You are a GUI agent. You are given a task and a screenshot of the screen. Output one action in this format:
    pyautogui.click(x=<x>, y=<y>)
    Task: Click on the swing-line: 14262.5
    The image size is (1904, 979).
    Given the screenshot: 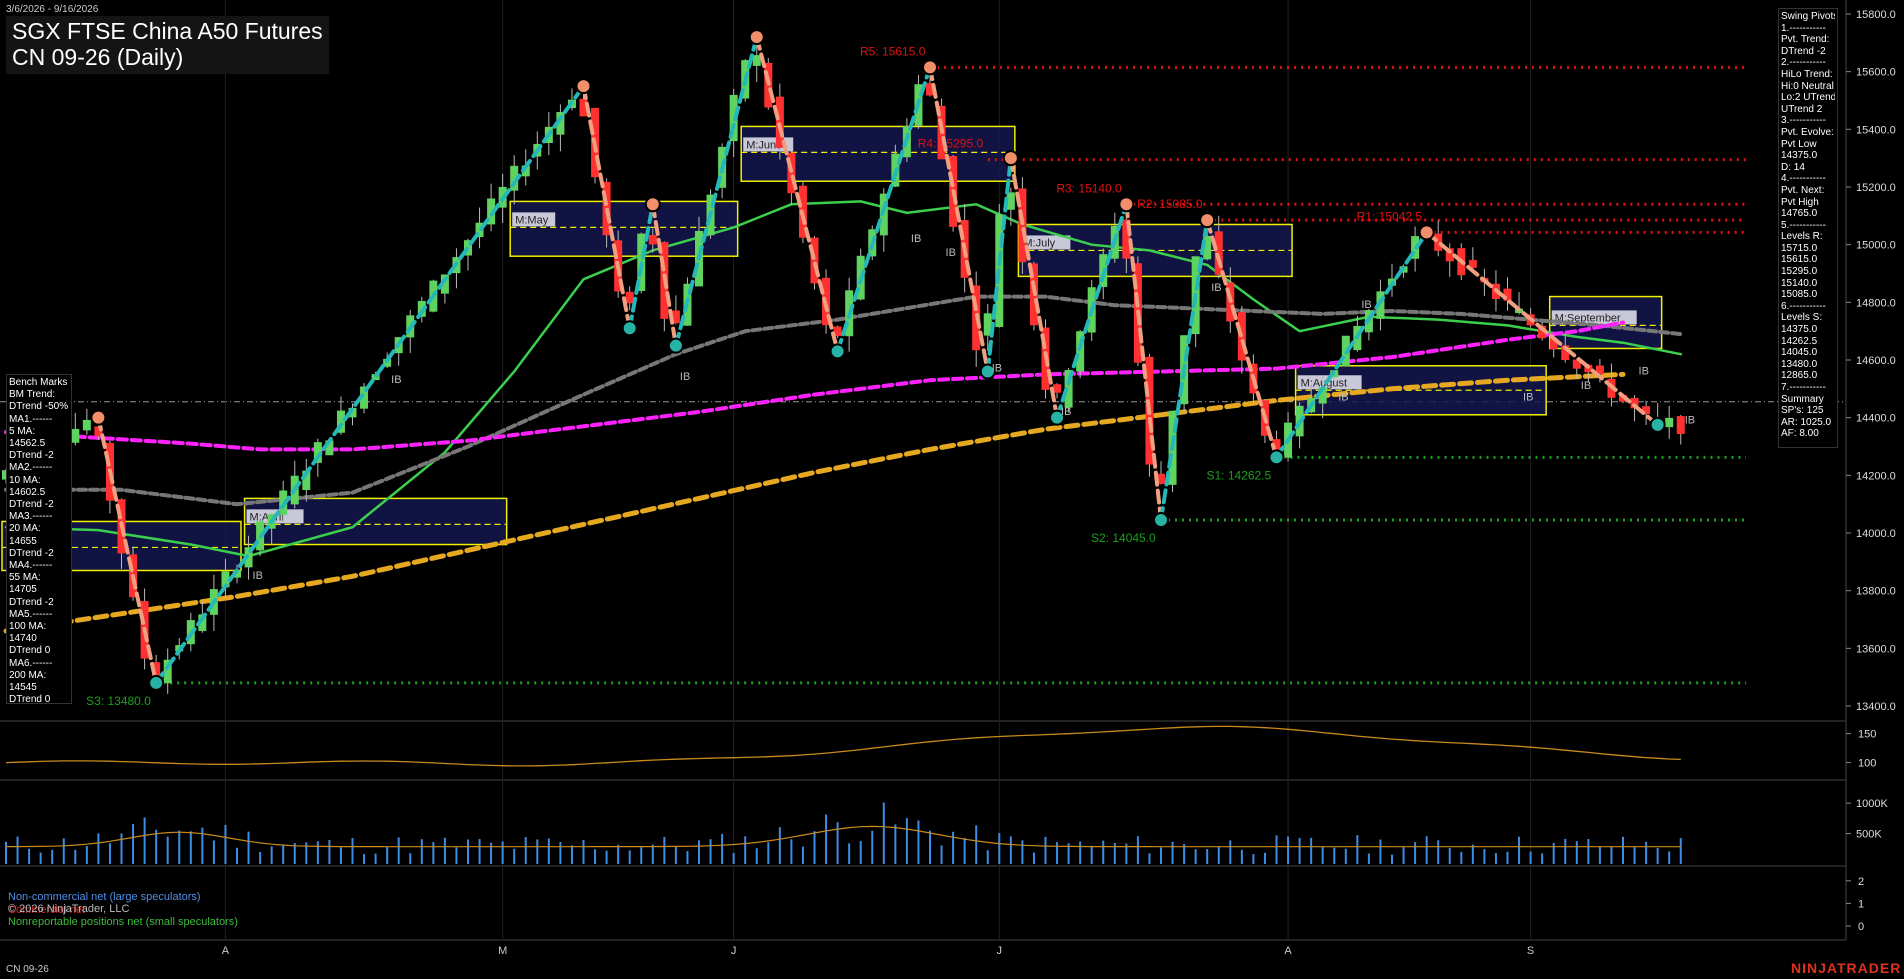 What is the action you would take?
    pyautogui.click(x=1799, y=341)
    